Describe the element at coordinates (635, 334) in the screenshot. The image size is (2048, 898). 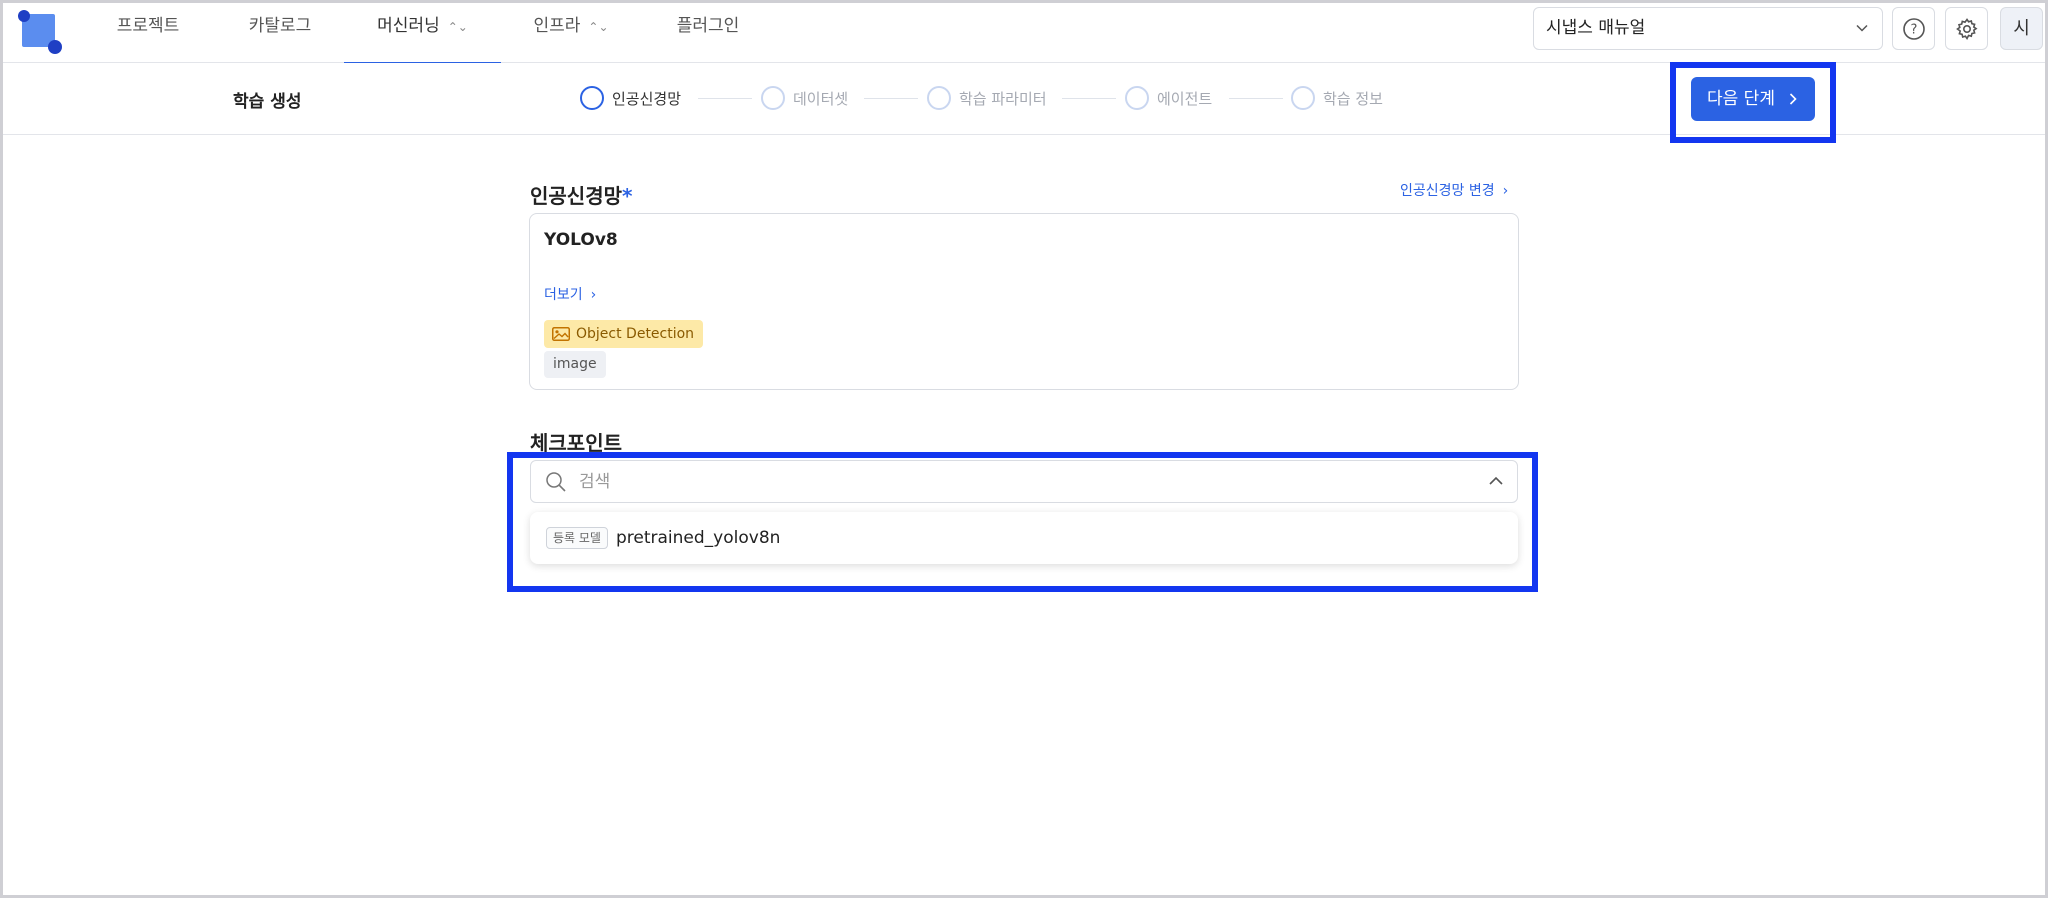
I see `task-badge-label: Object Detection` at that location.